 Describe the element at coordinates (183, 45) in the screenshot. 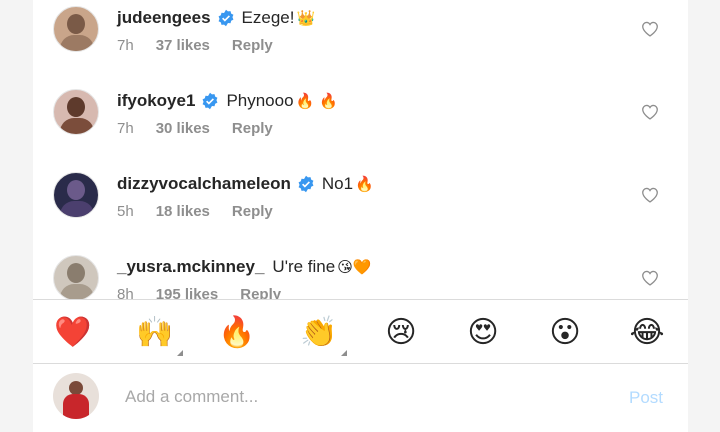

I see `comment-likes: 37 likes` at that location.